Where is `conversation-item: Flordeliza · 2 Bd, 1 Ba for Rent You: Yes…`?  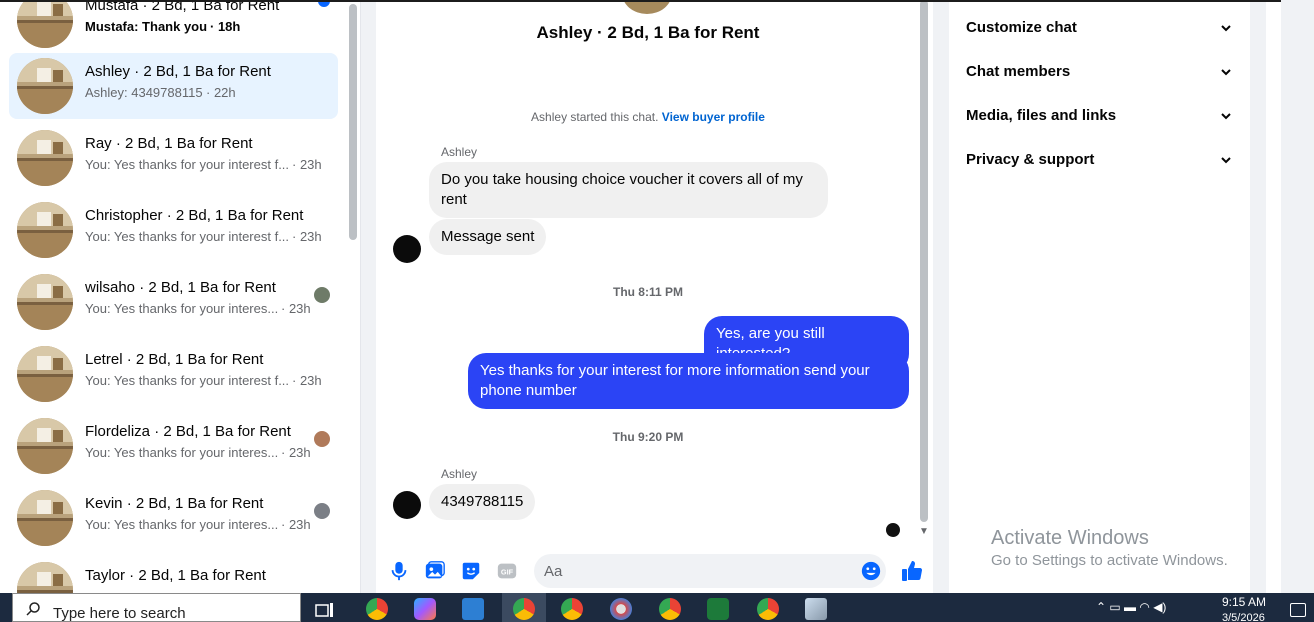
conversation-item: Flordeliza · 2 Bd, 1 Ba for Rent You: Yes… is located at coordinates (173, 446).